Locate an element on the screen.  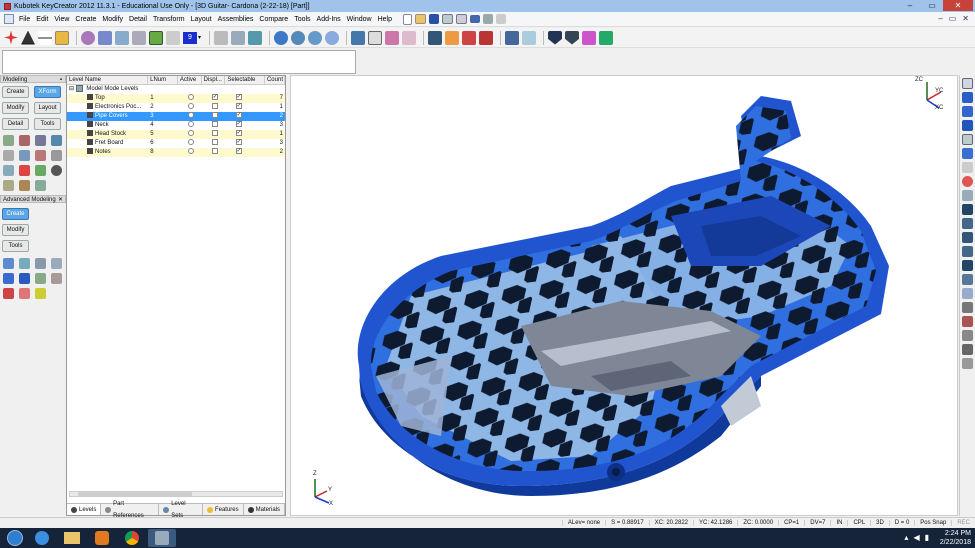
print-icon is located at coordinates (447, 19).